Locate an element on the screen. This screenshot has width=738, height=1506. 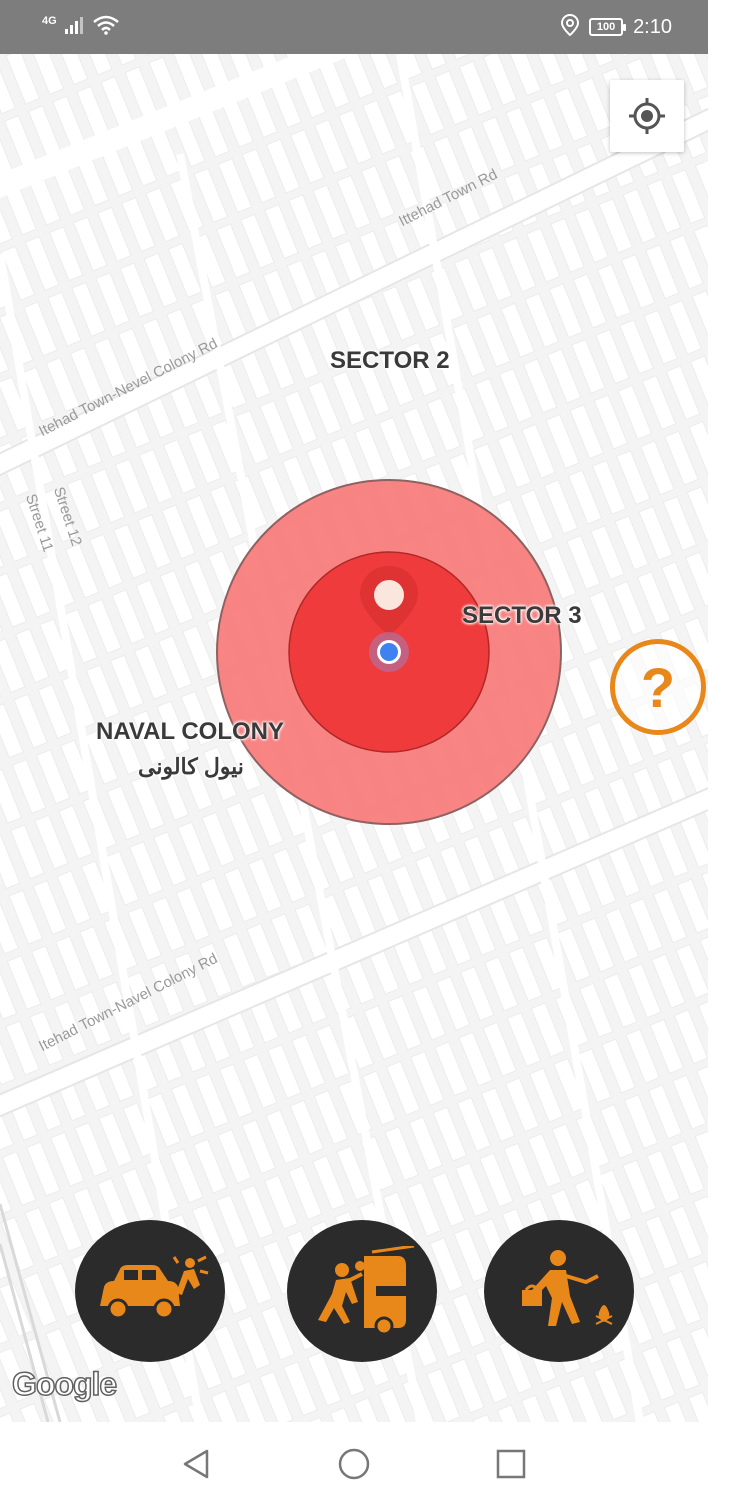
status-right: 100 2:10 is located at coordinates (616, 27).